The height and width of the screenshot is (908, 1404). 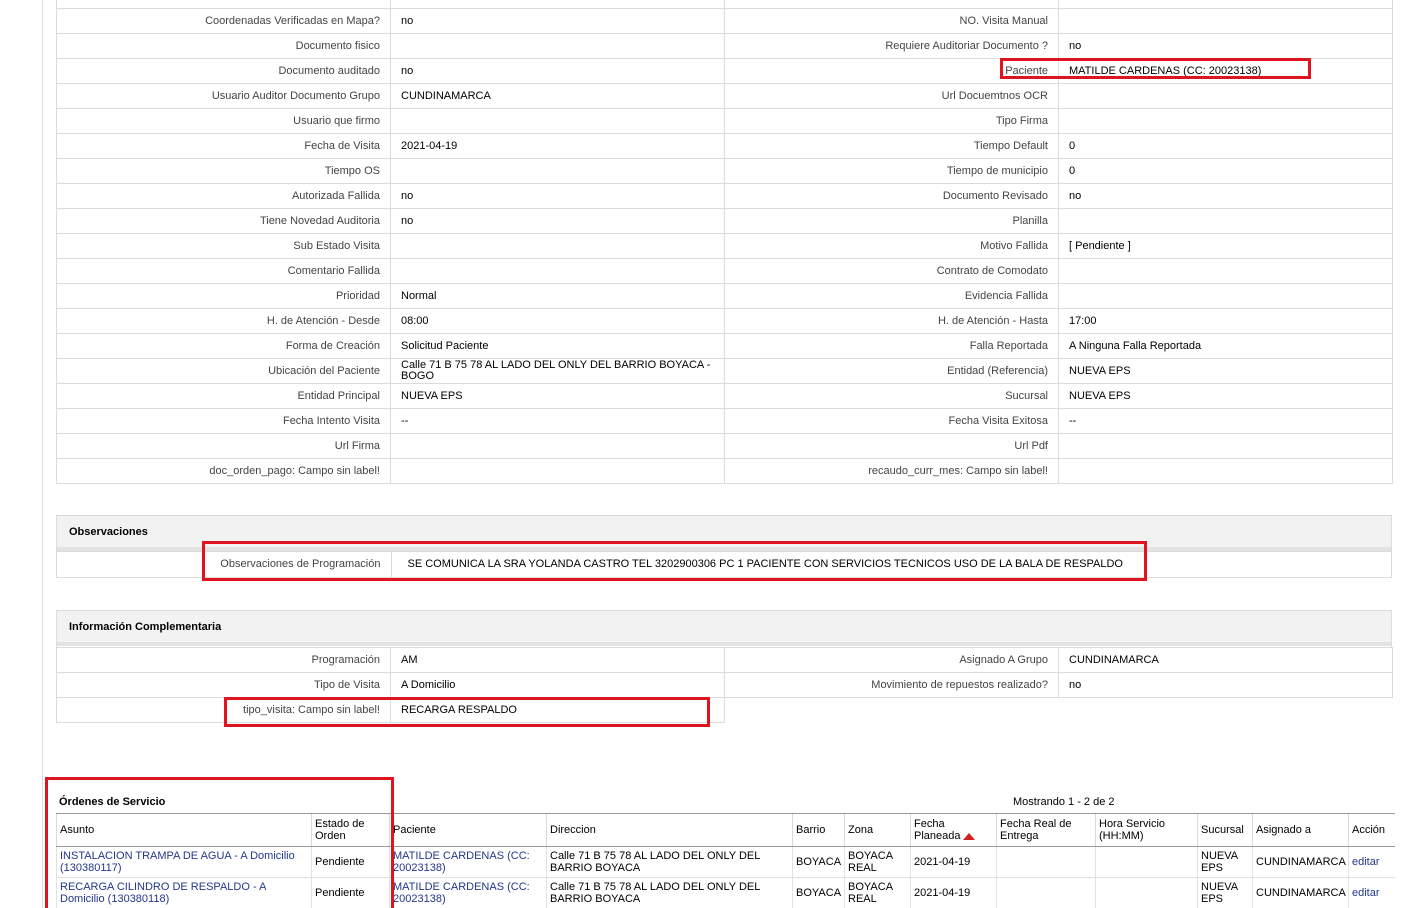 What do you see at coordinates (112, 802) in the screenshot?
I see `orders-title: Órdenes de Servicio` at bounding box center [112, 802].